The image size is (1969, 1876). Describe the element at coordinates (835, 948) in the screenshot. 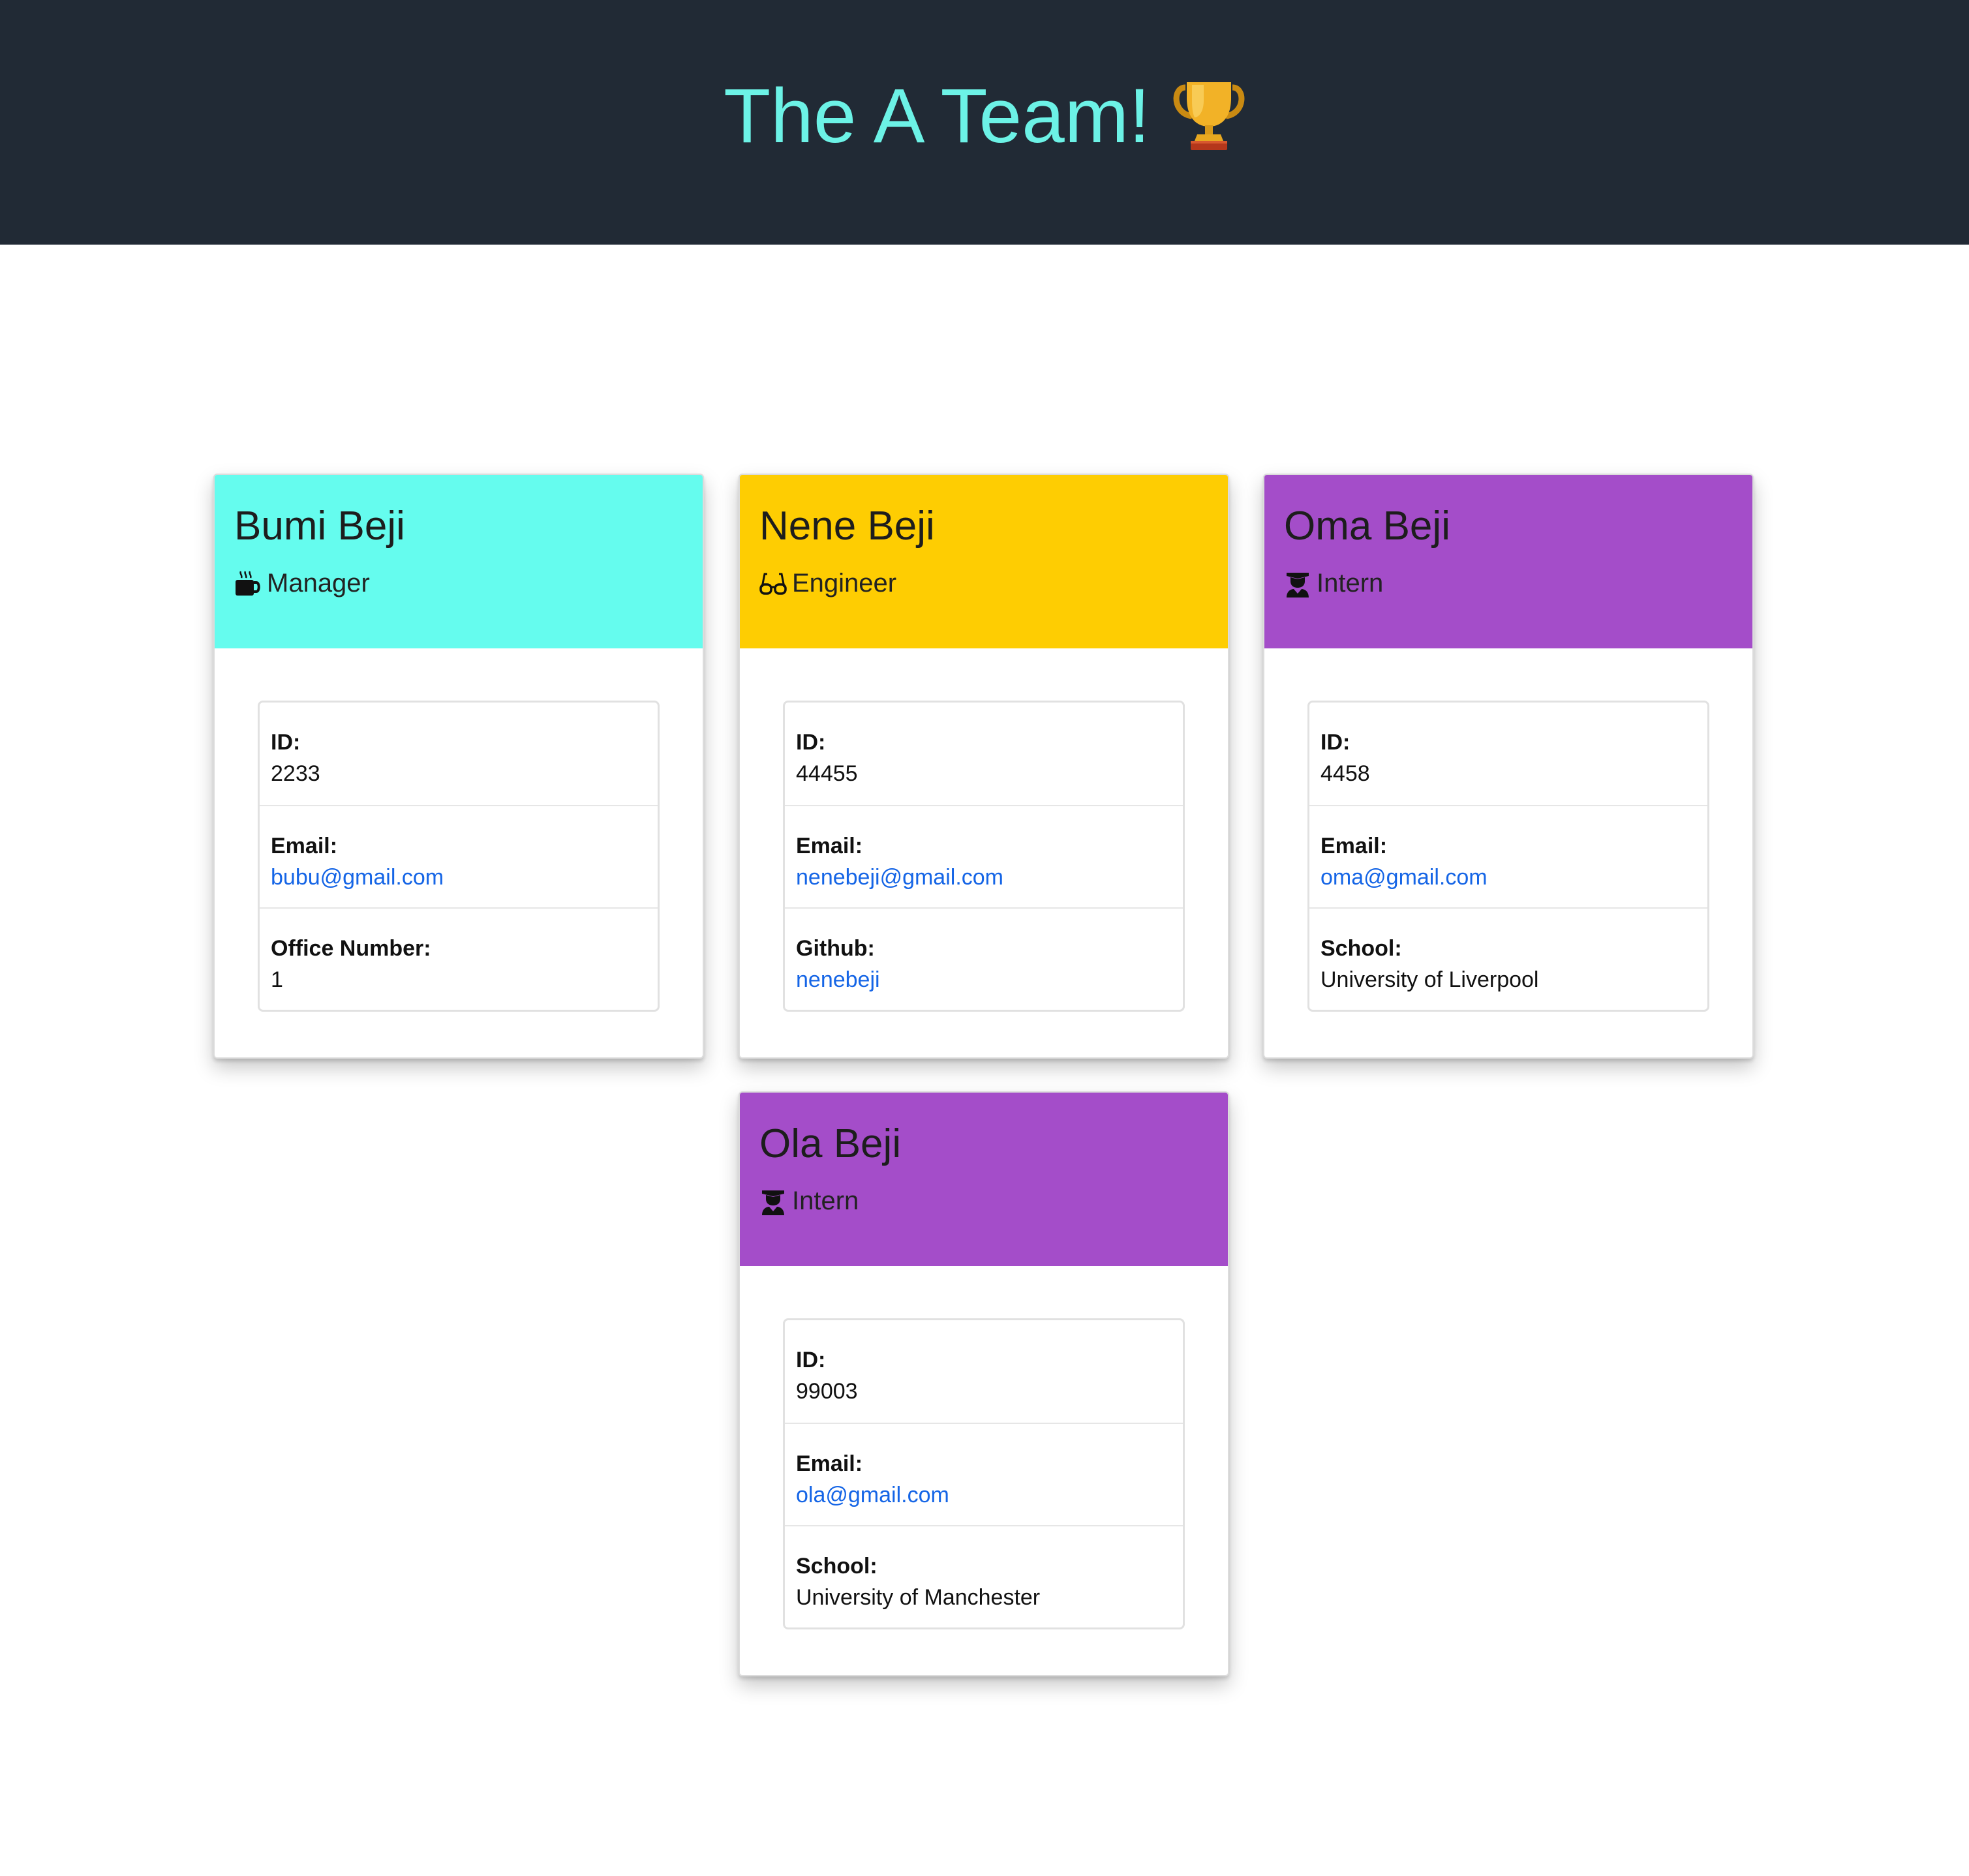

I see `github-label: Github:` at that location.